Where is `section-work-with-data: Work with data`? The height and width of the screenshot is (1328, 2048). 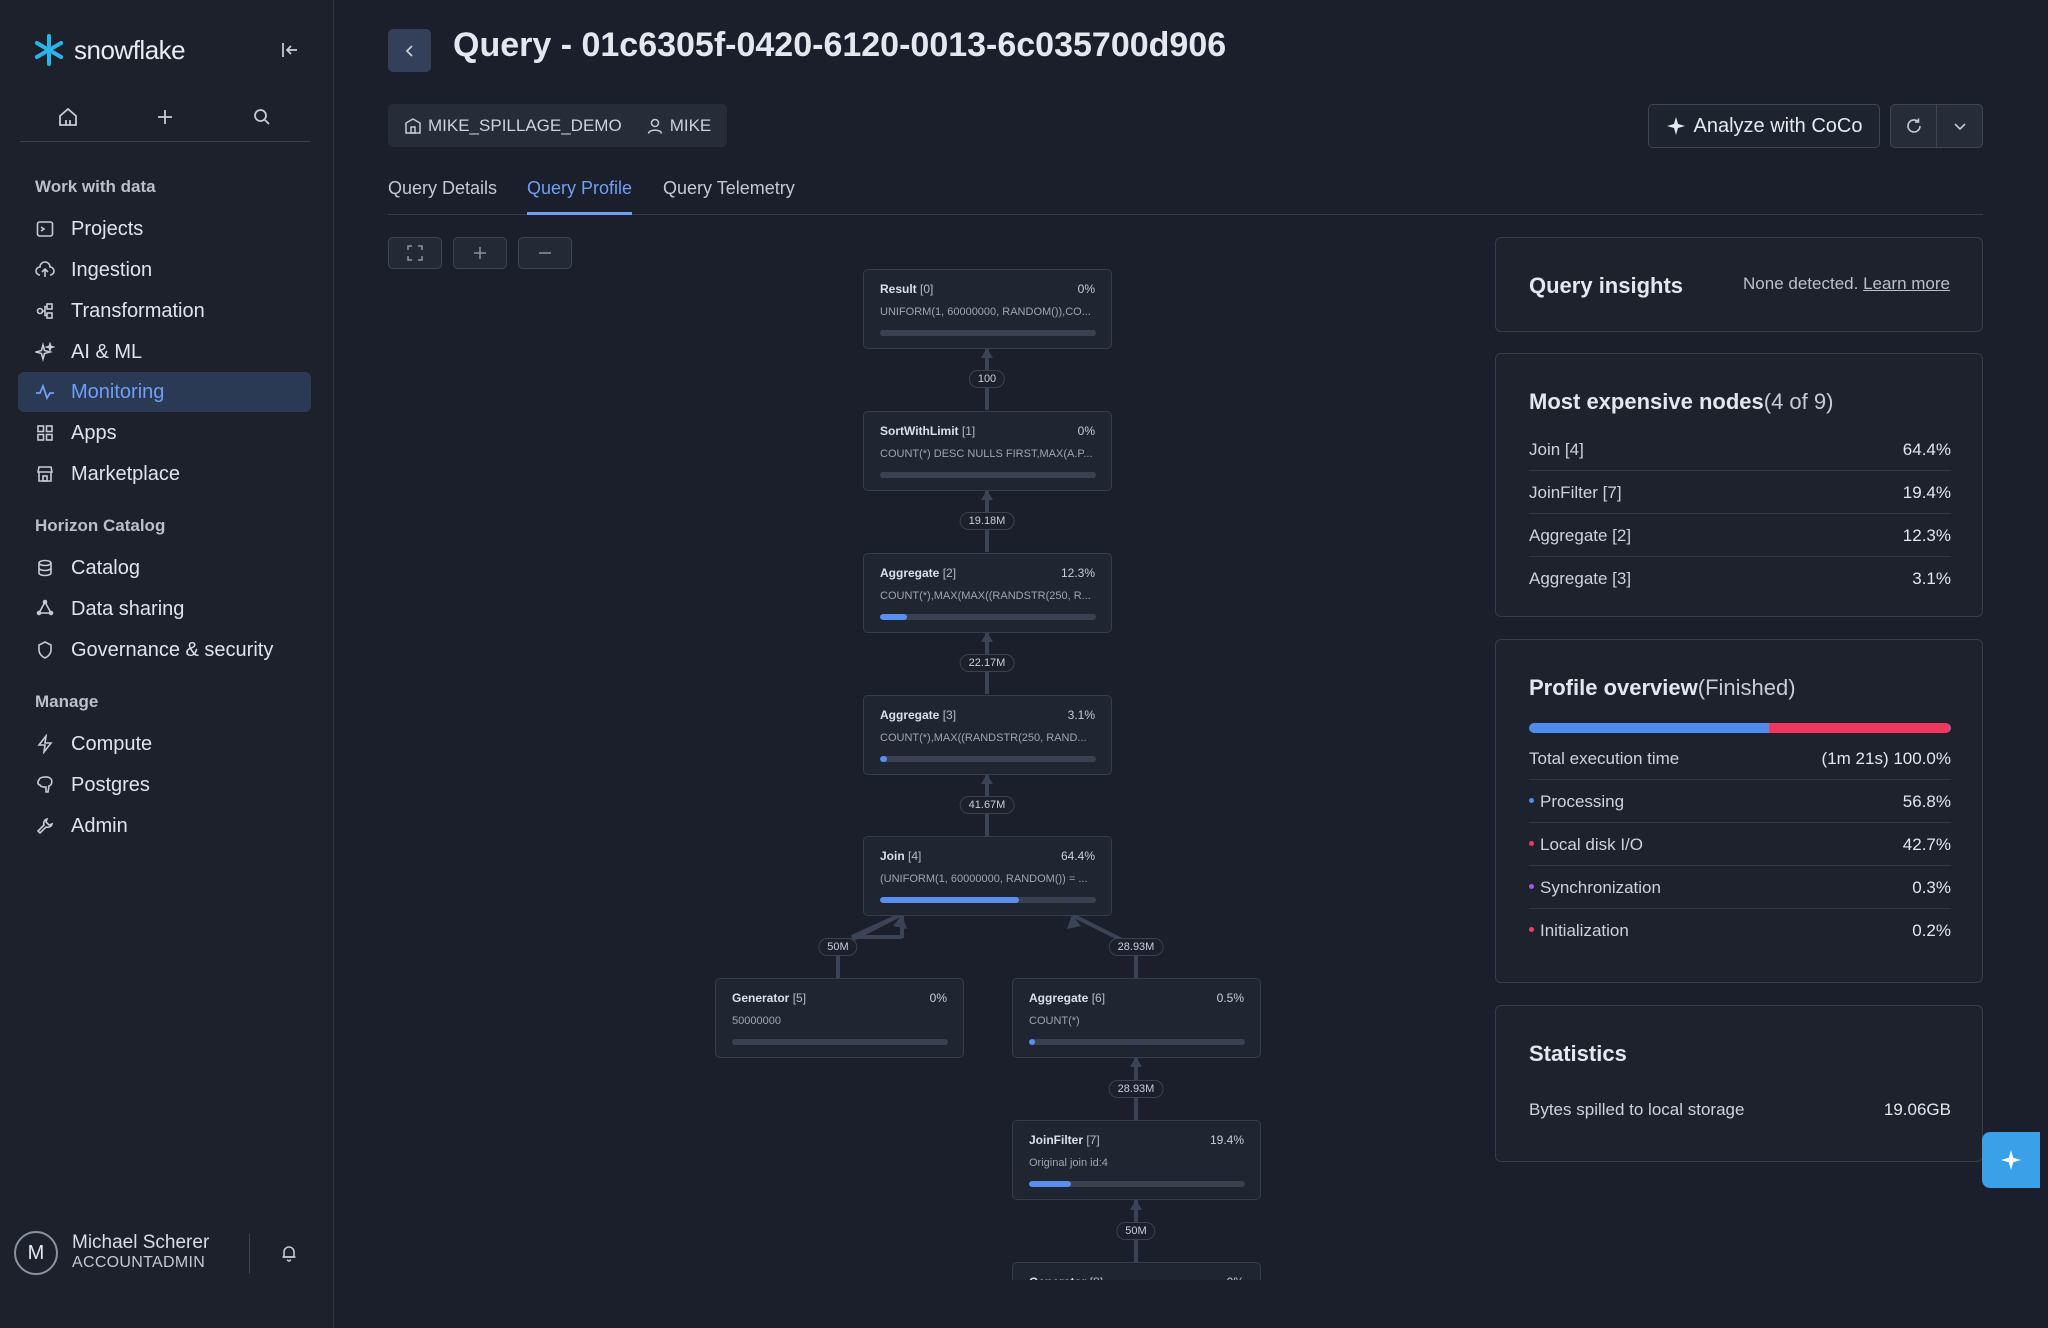
section-work-with-data: Work with data is located at coordinates (95, 186).